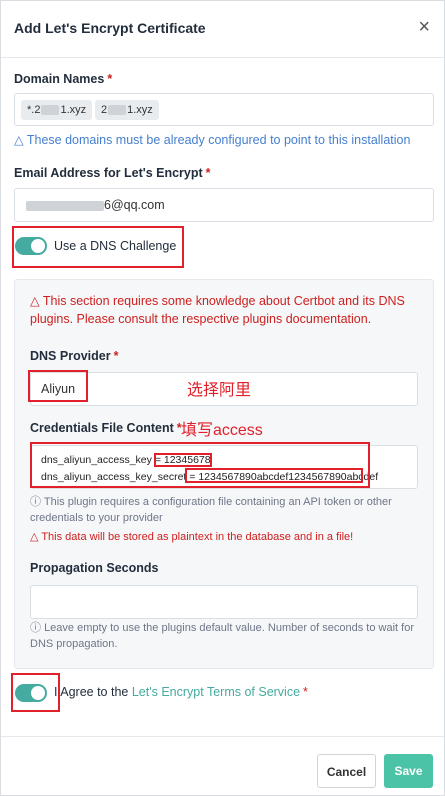  What do you see at coordinates (216, 692) in the screenshot?
I see `terms-link: Let's Encrypt Terms of Service` at bounding box center [216, 692].